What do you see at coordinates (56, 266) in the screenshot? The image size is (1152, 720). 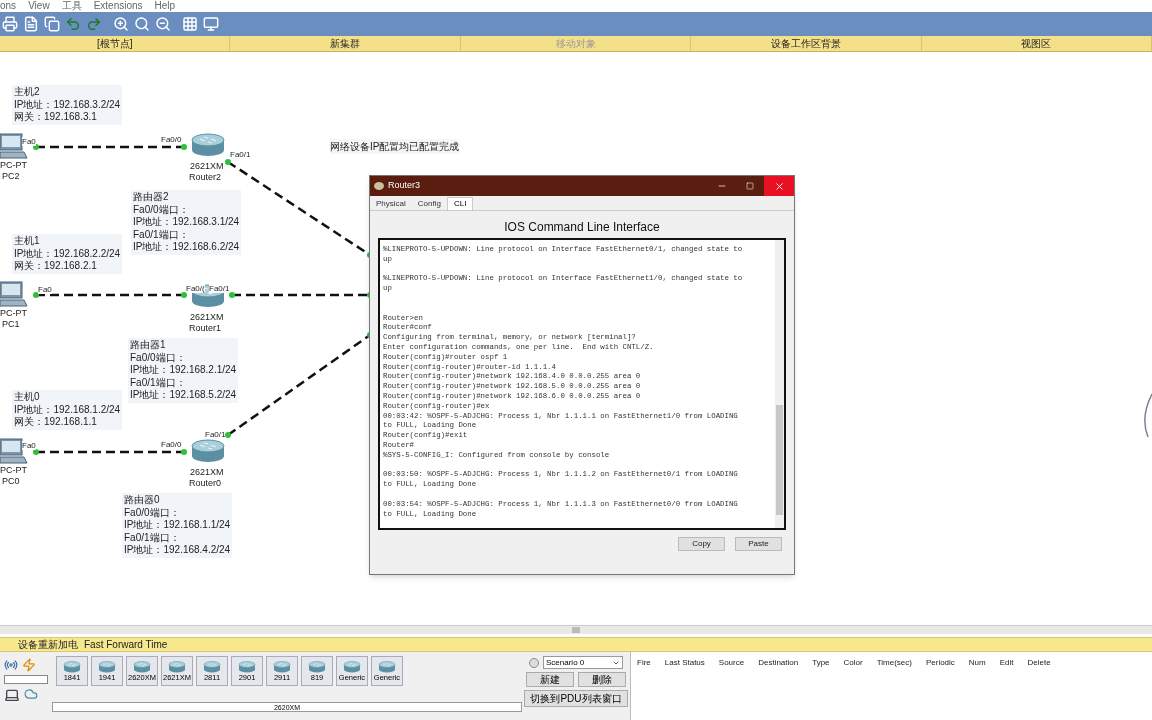 I see `note-text: 网关：192.168.2.1` at bounding box center [56, 266].